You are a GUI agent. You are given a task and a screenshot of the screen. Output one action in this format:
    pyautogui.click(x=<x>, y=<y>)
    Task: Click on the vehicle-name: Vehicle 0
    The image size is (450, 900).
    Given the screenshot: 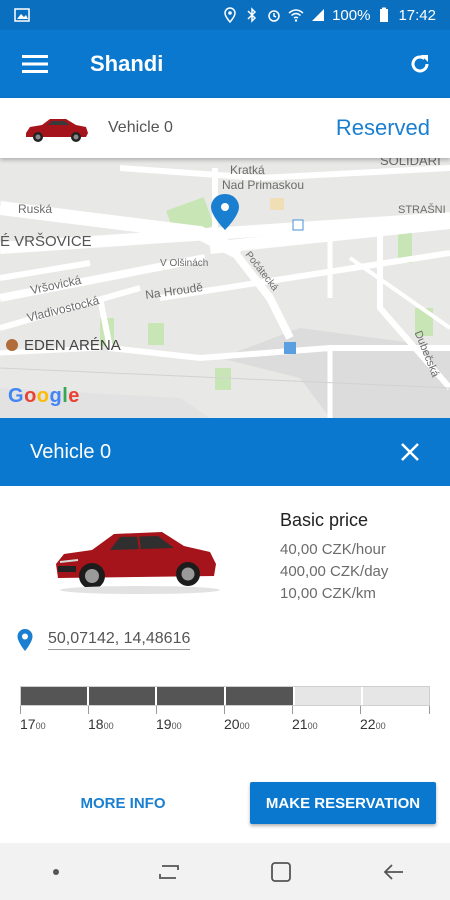 What is the action you would take?
    pyautogui.click(x=140, y=127)
    